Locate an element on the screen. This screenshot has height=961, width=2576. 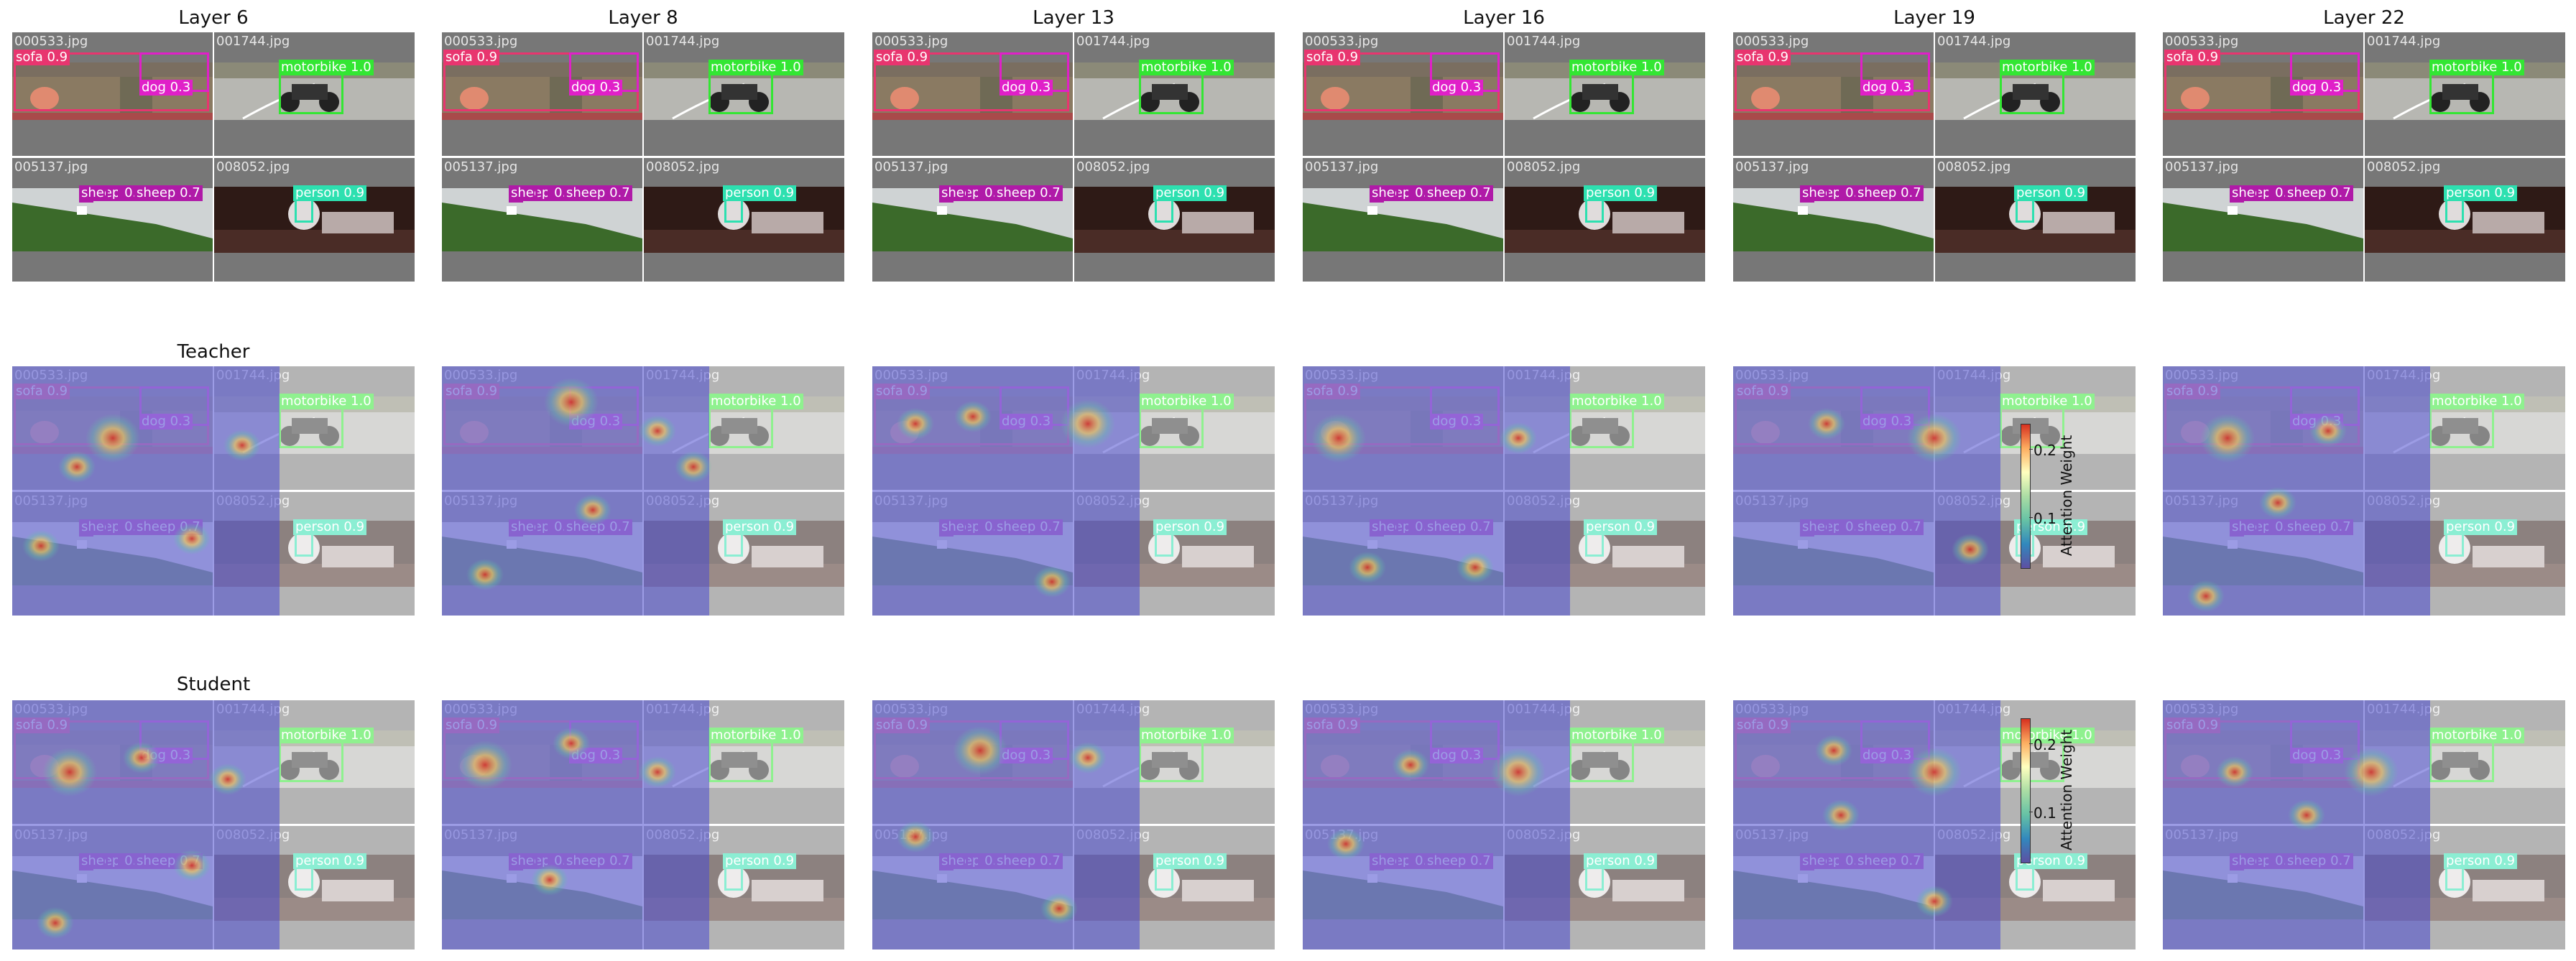
row-title: Student is located at coordinates (213, 684).